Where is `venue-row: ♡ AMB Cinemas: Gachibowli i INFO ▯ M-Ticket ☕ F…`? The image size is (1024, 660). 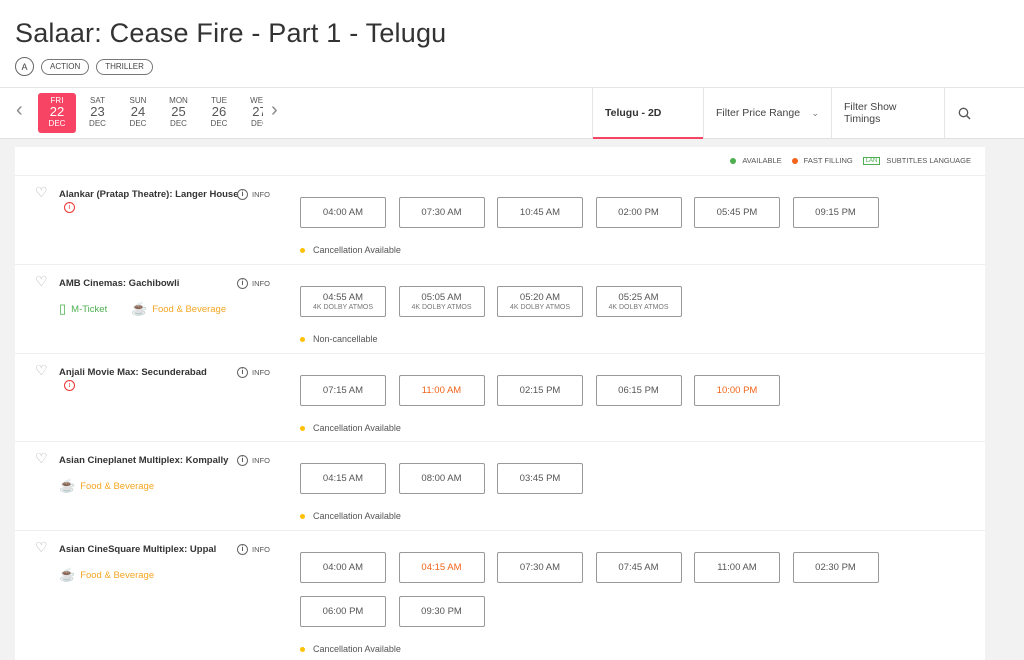 venue-row: ♡ AMB Cinemas: Gachibowli i INFO ▯ M-Ticket ☕ F… is located at coordinates (500, 308).